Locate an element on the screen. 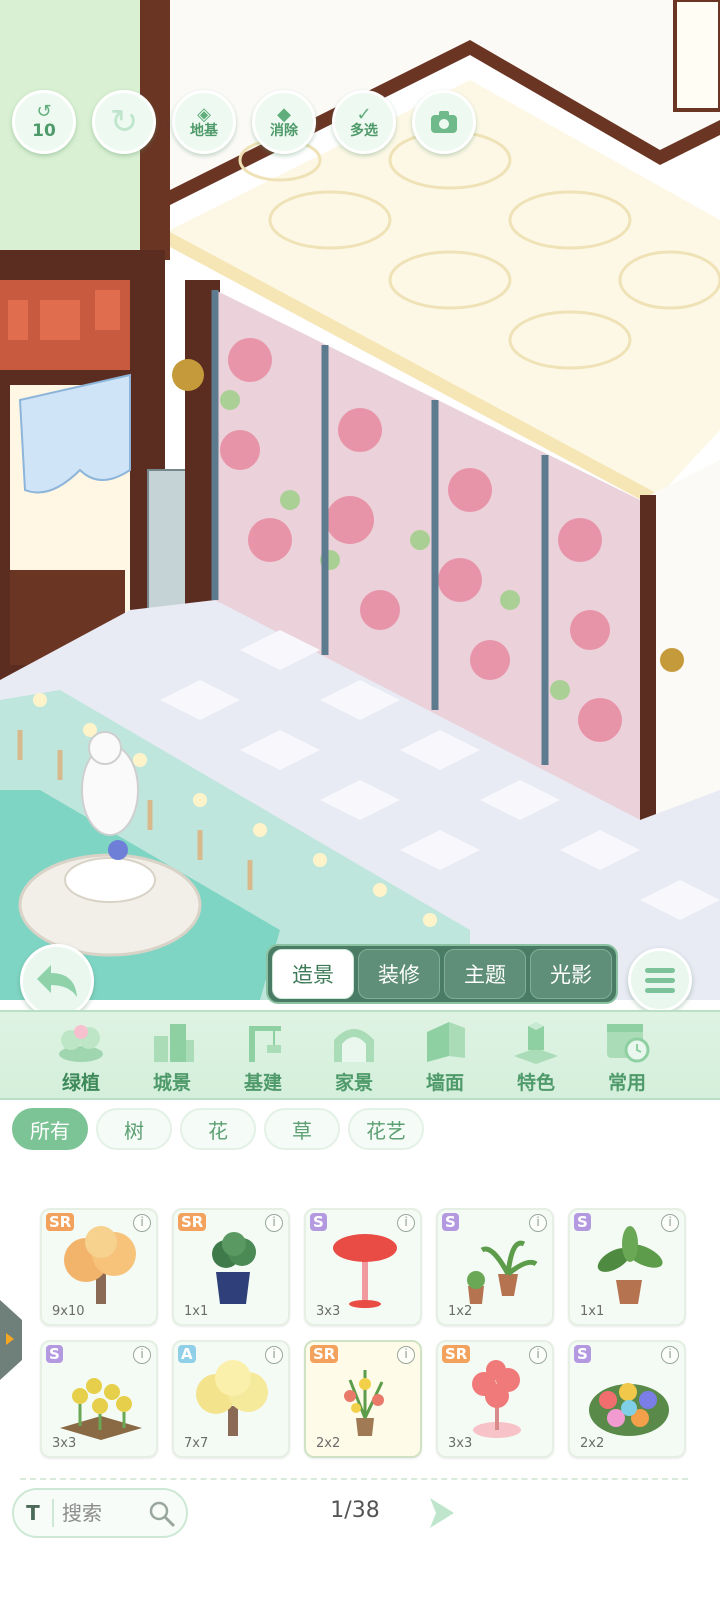  item-card: A i 7x7 is located at coordinates (231, 1399).